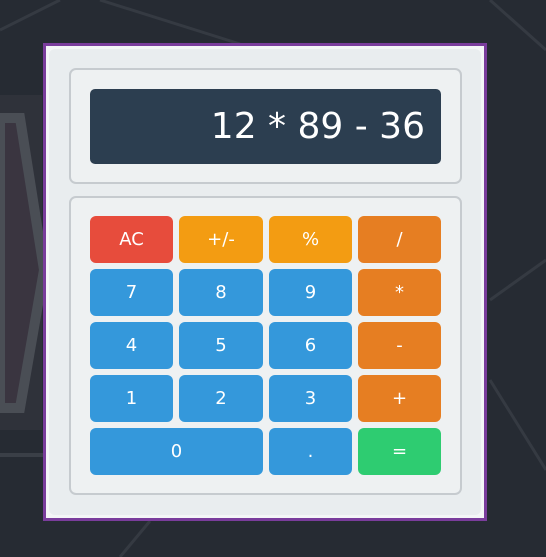 The height and width of the screenshot is (557, 546). What do you see at coordinates (221, 239) in the screenshot?
I see `sign-toggle-button: +/-` at bounding box center [221, 239].